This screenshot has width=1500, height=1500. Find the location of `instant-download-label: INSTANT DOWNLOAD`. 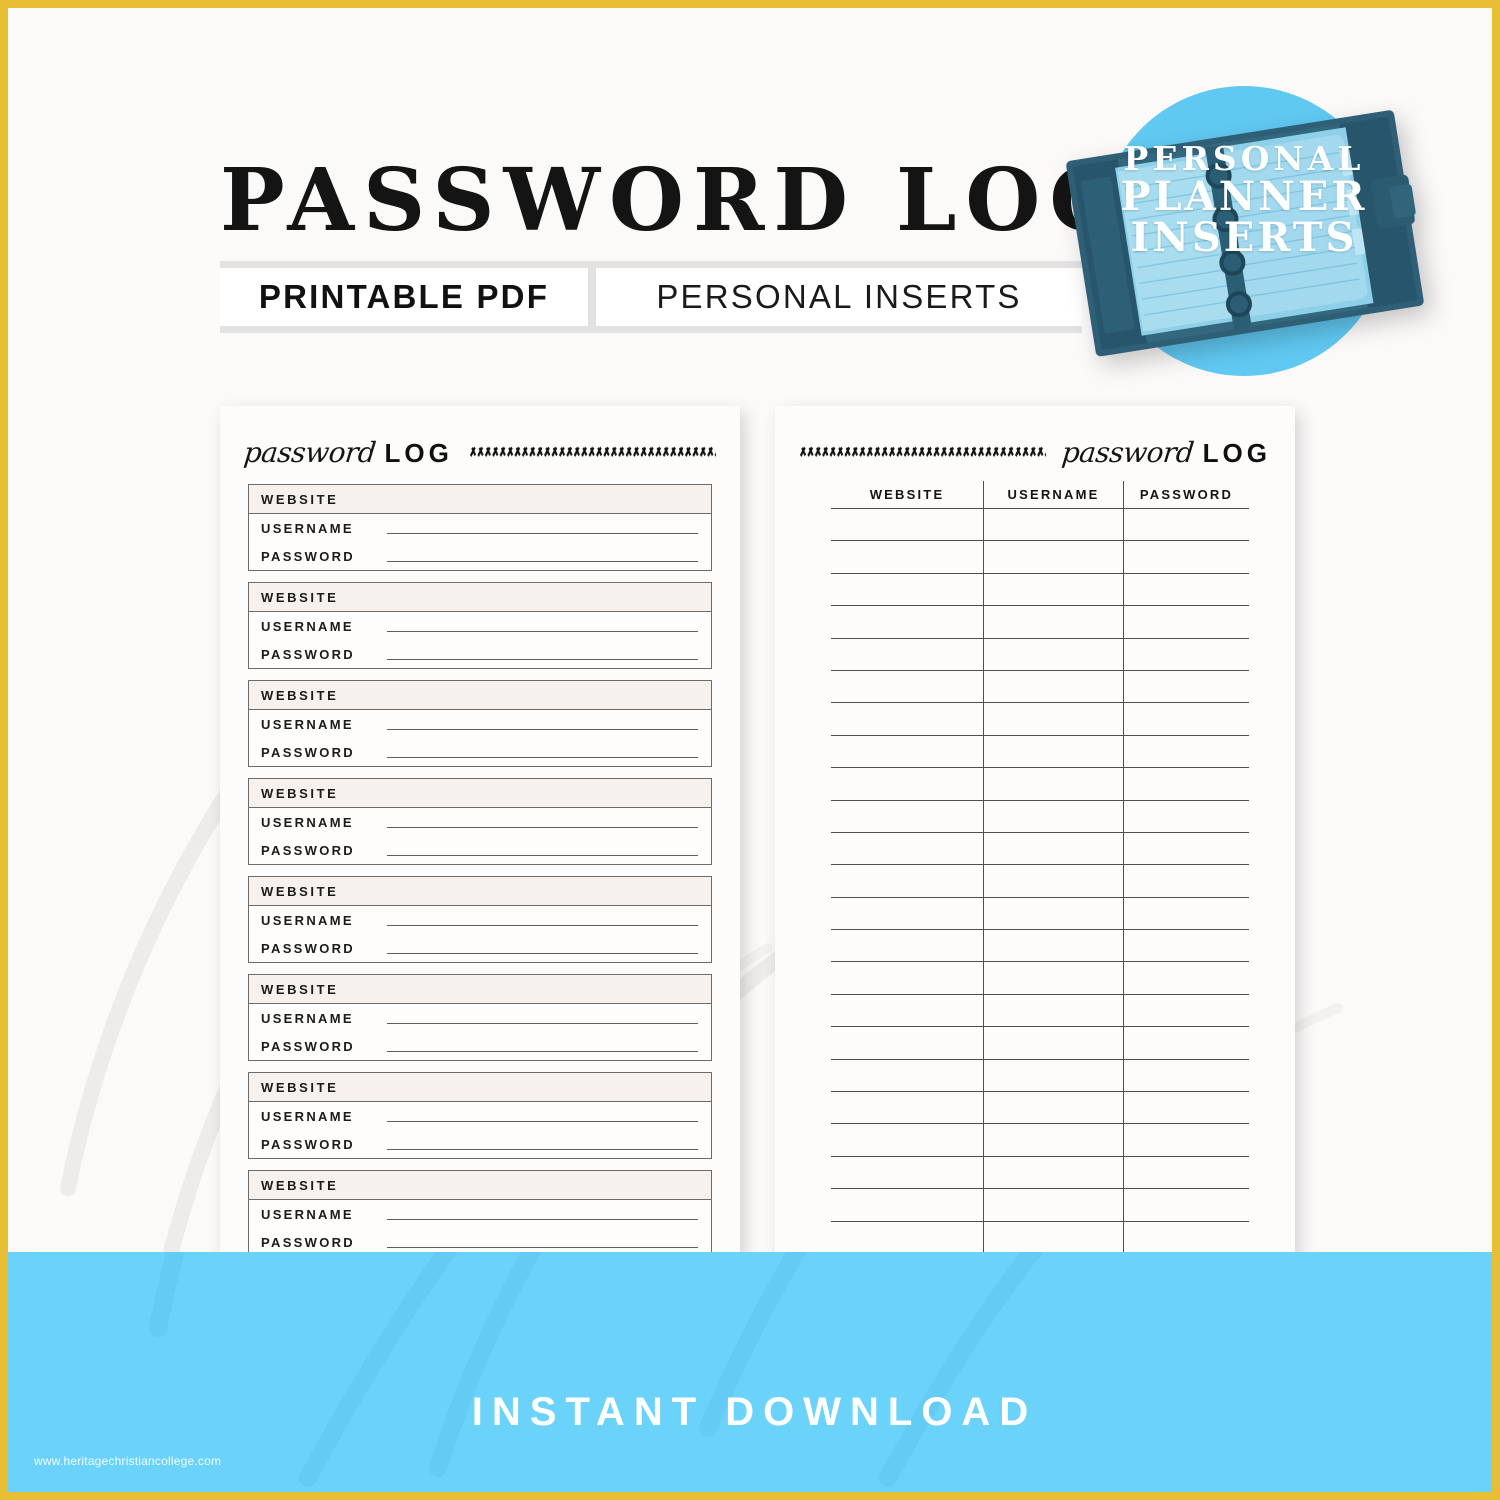

instant-download-label: INSTANT DOWNLOAD is located at coordinates (754, 1412).